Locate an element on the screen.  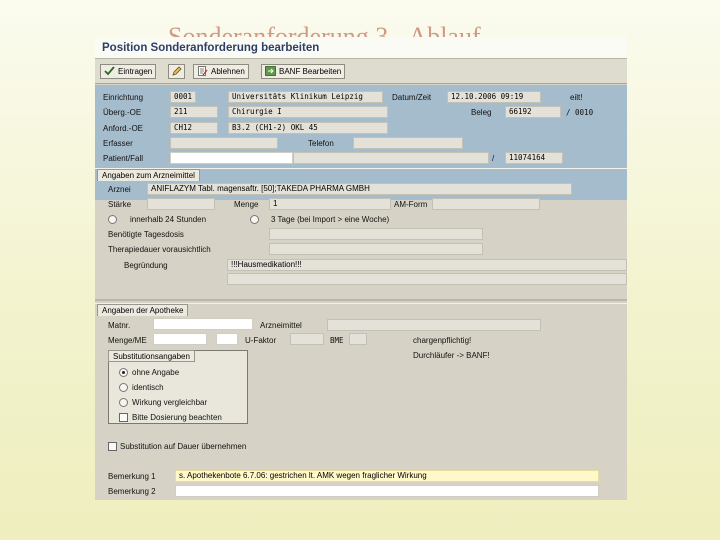
option-24h-label: innerhalb 24 Stunden is located at coordinates (168, 219).